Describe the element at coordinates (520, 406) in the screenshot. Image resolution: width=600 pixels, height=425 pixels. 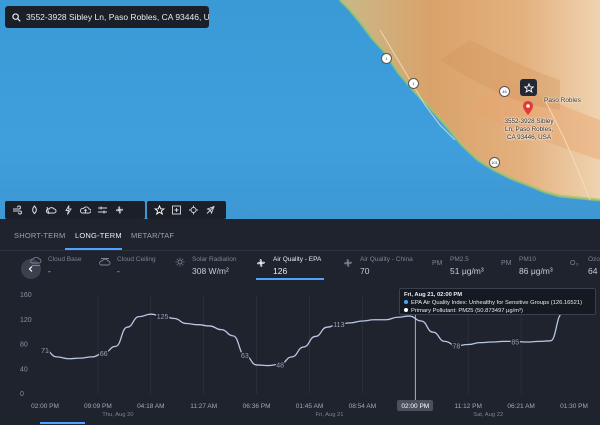
I see `x-tick-label: 06:21 AM` at that location.